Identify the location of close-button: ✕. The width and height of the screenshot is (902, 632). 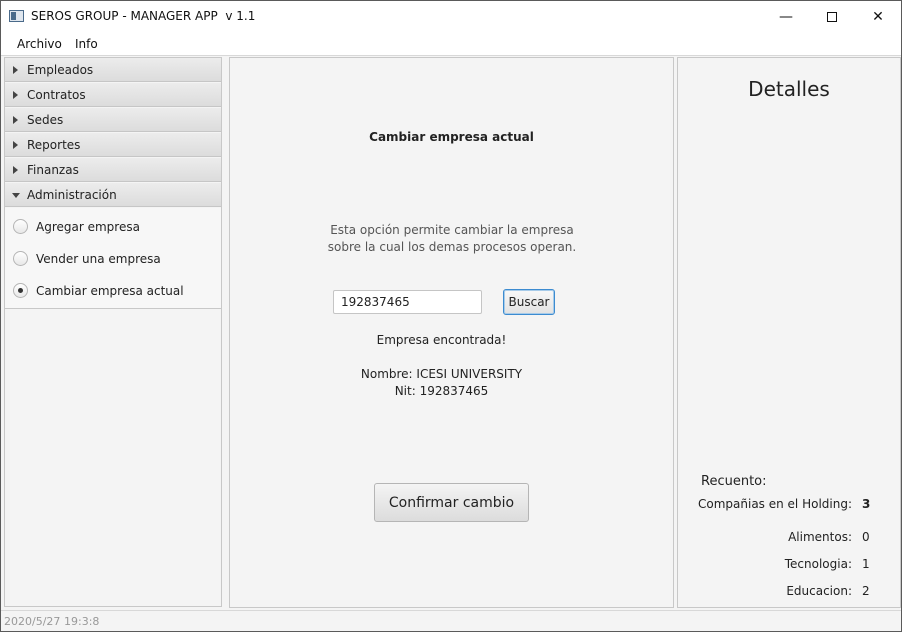
(878, 16).